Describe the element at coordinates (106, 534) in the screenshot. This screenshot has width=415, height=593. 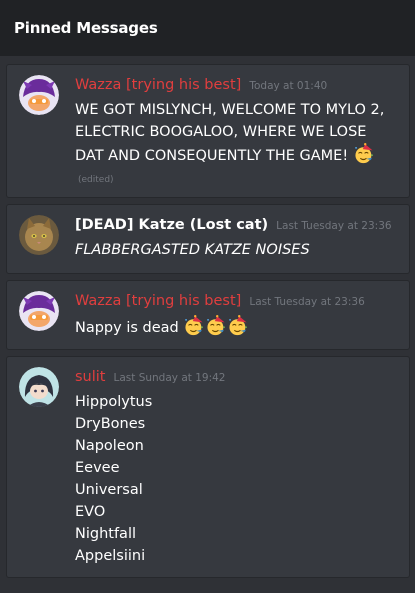
I see `message-line: Nightfall` at that location.